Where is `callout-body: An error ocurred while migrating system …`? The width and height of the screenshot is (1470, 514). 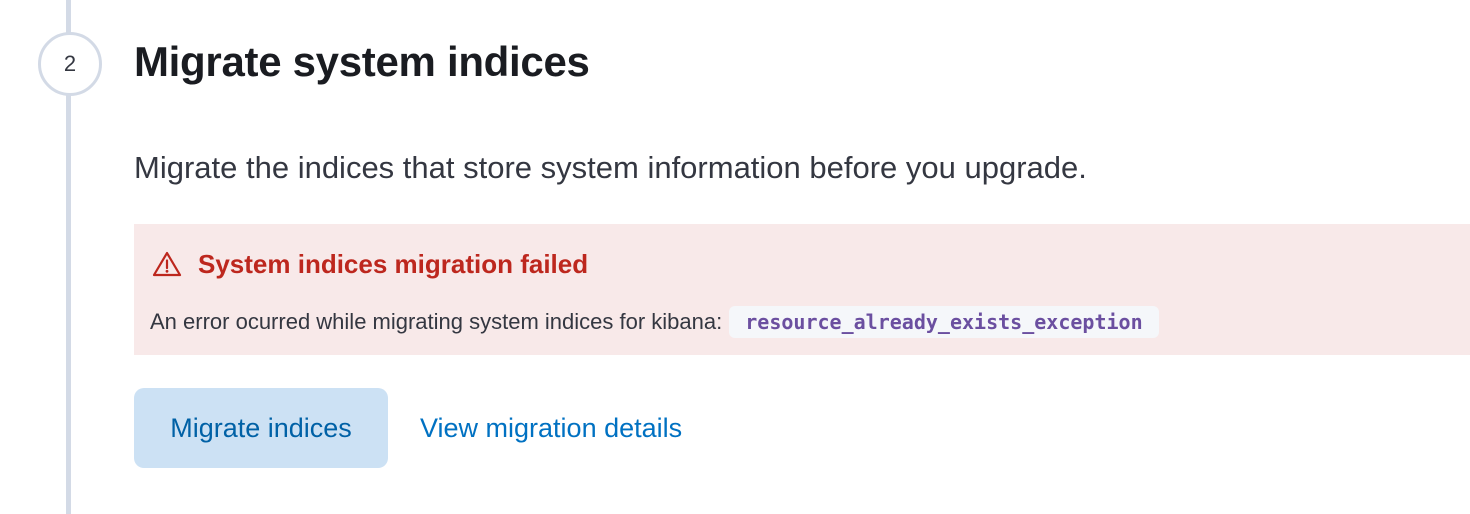
callout-body: An error ocurred while migrating system … is located at coordinates (654, 322).